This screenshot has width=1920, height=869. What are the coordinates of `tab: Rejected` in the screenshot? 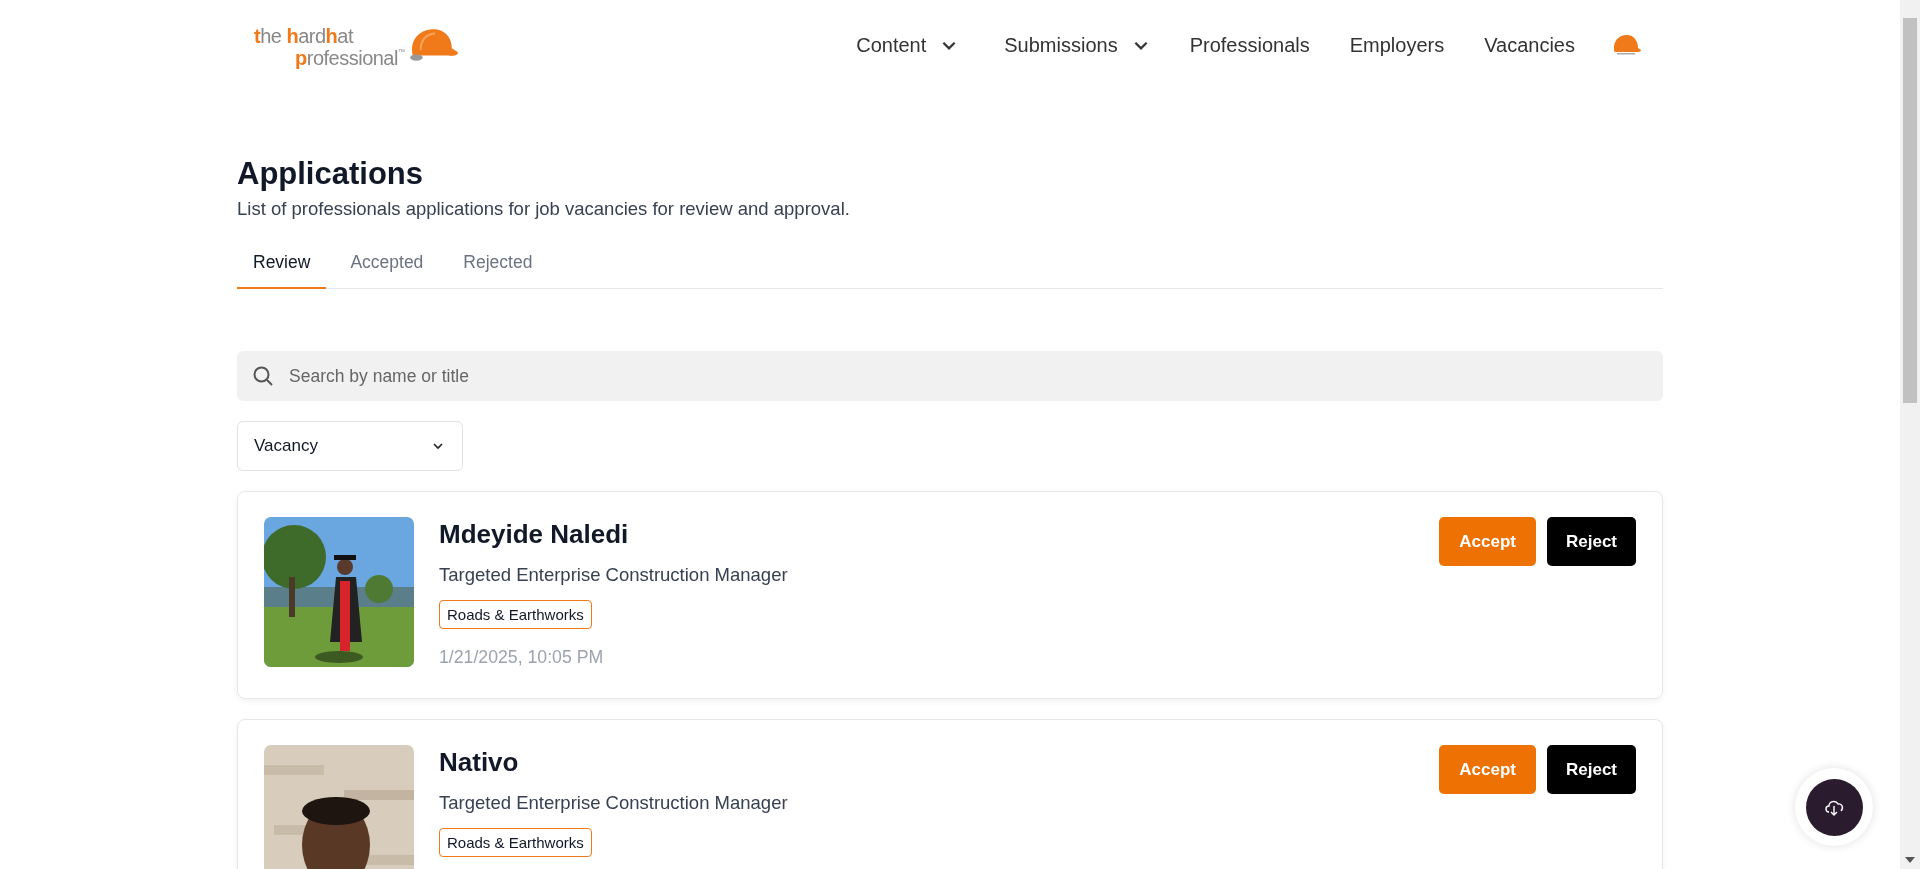 It's located at (498, 265).